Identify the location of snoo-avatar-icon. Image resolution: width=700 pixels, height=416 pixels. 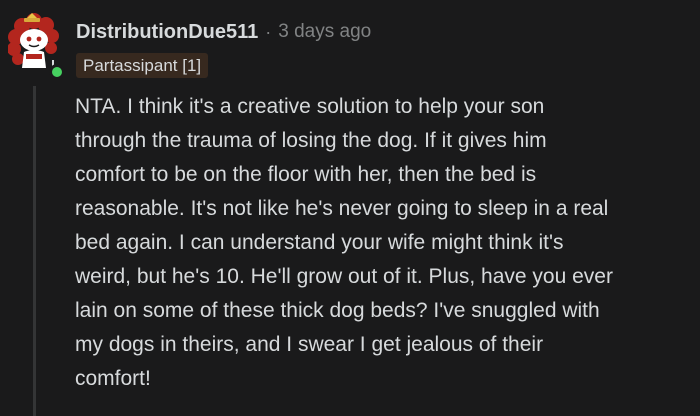
(33, 40).